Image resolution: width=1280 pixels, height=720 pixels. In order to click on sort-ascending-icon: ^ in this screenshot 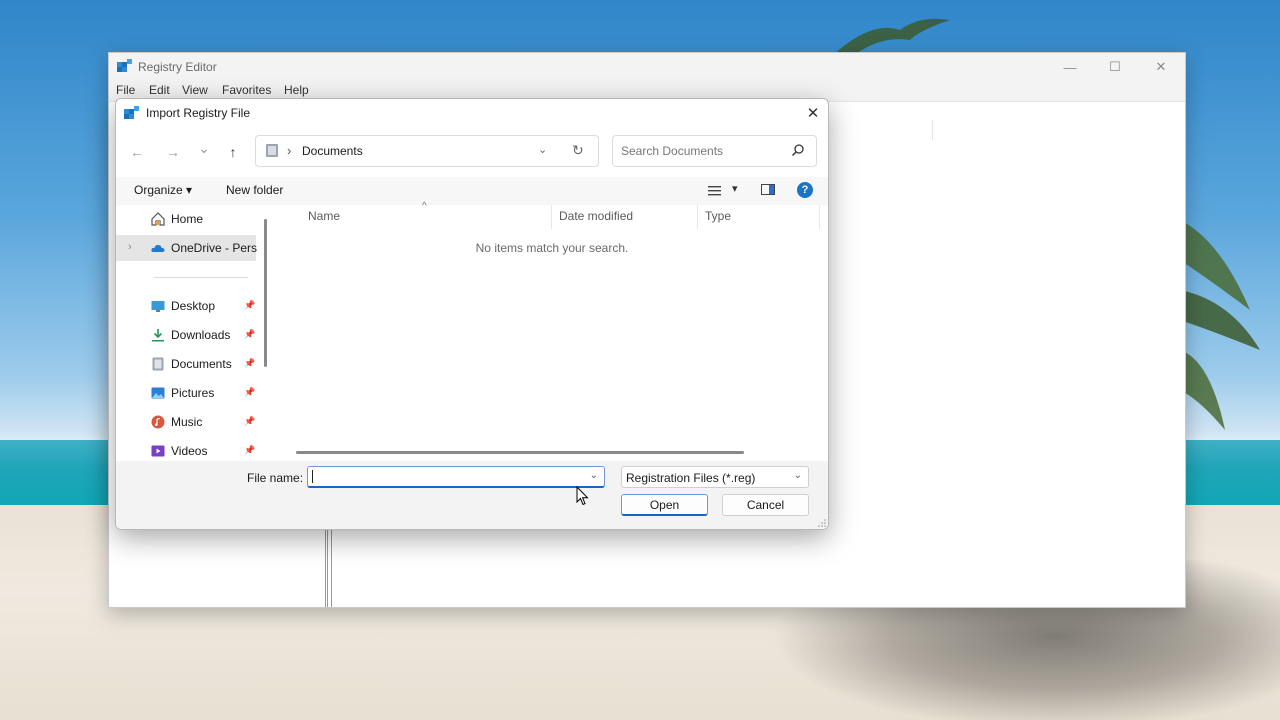, I will do `click(424, 206)`.